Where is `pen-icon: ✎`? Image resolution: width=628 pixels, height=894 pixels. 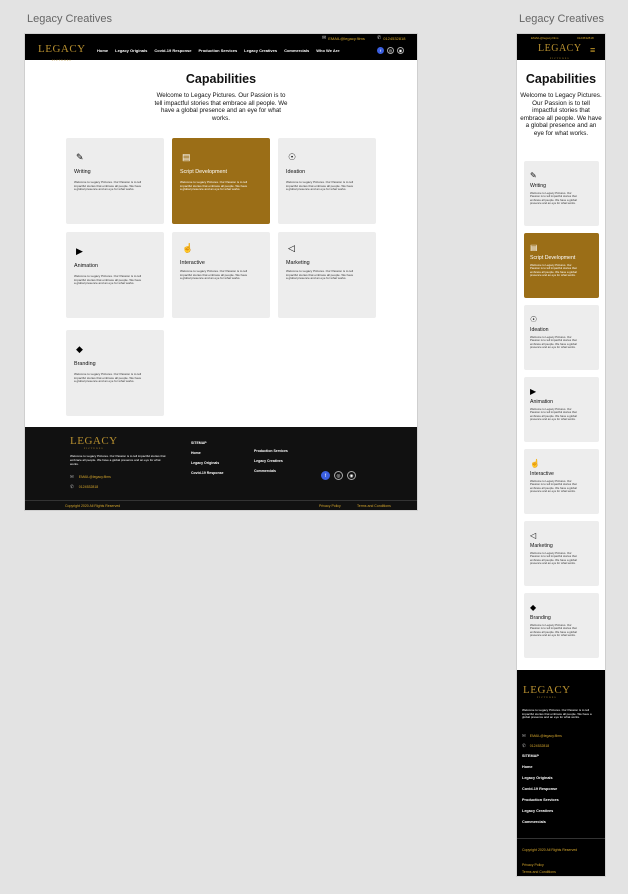 pen-icon: ✎ is located at coordinates (80, 157).